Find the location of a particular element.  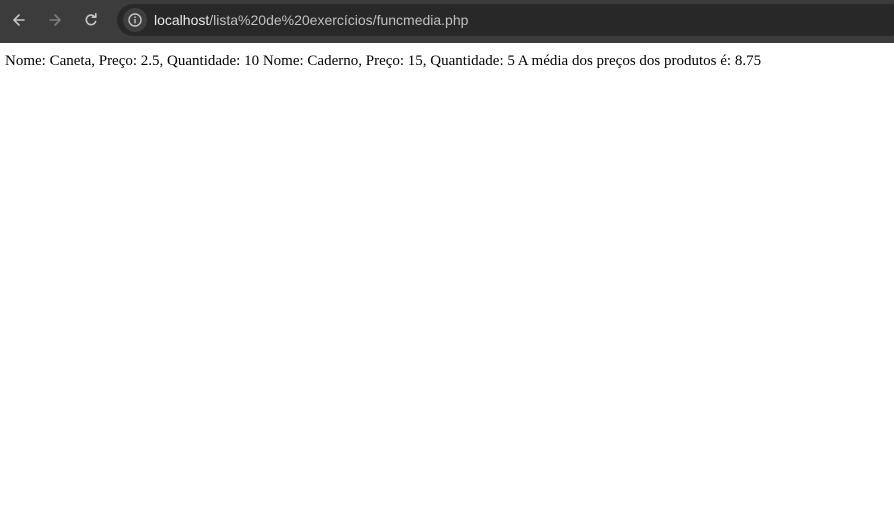

back-button is located at coordinates (19, 20).